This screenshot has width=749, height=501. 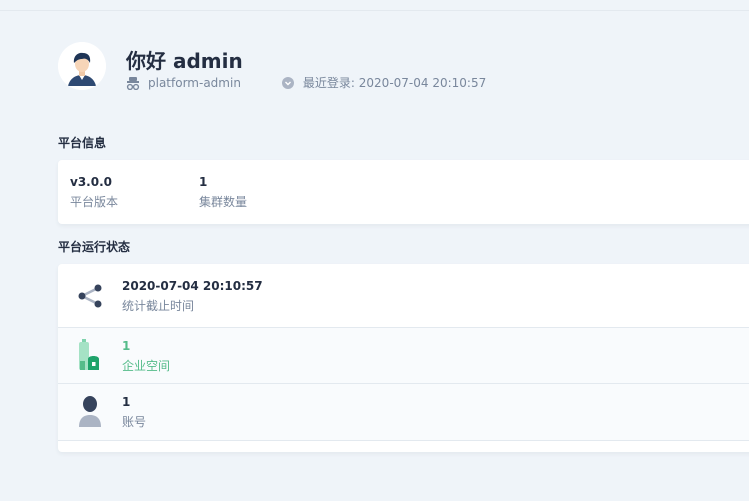 I want to click on top-divider, so click(x=374, y=10).